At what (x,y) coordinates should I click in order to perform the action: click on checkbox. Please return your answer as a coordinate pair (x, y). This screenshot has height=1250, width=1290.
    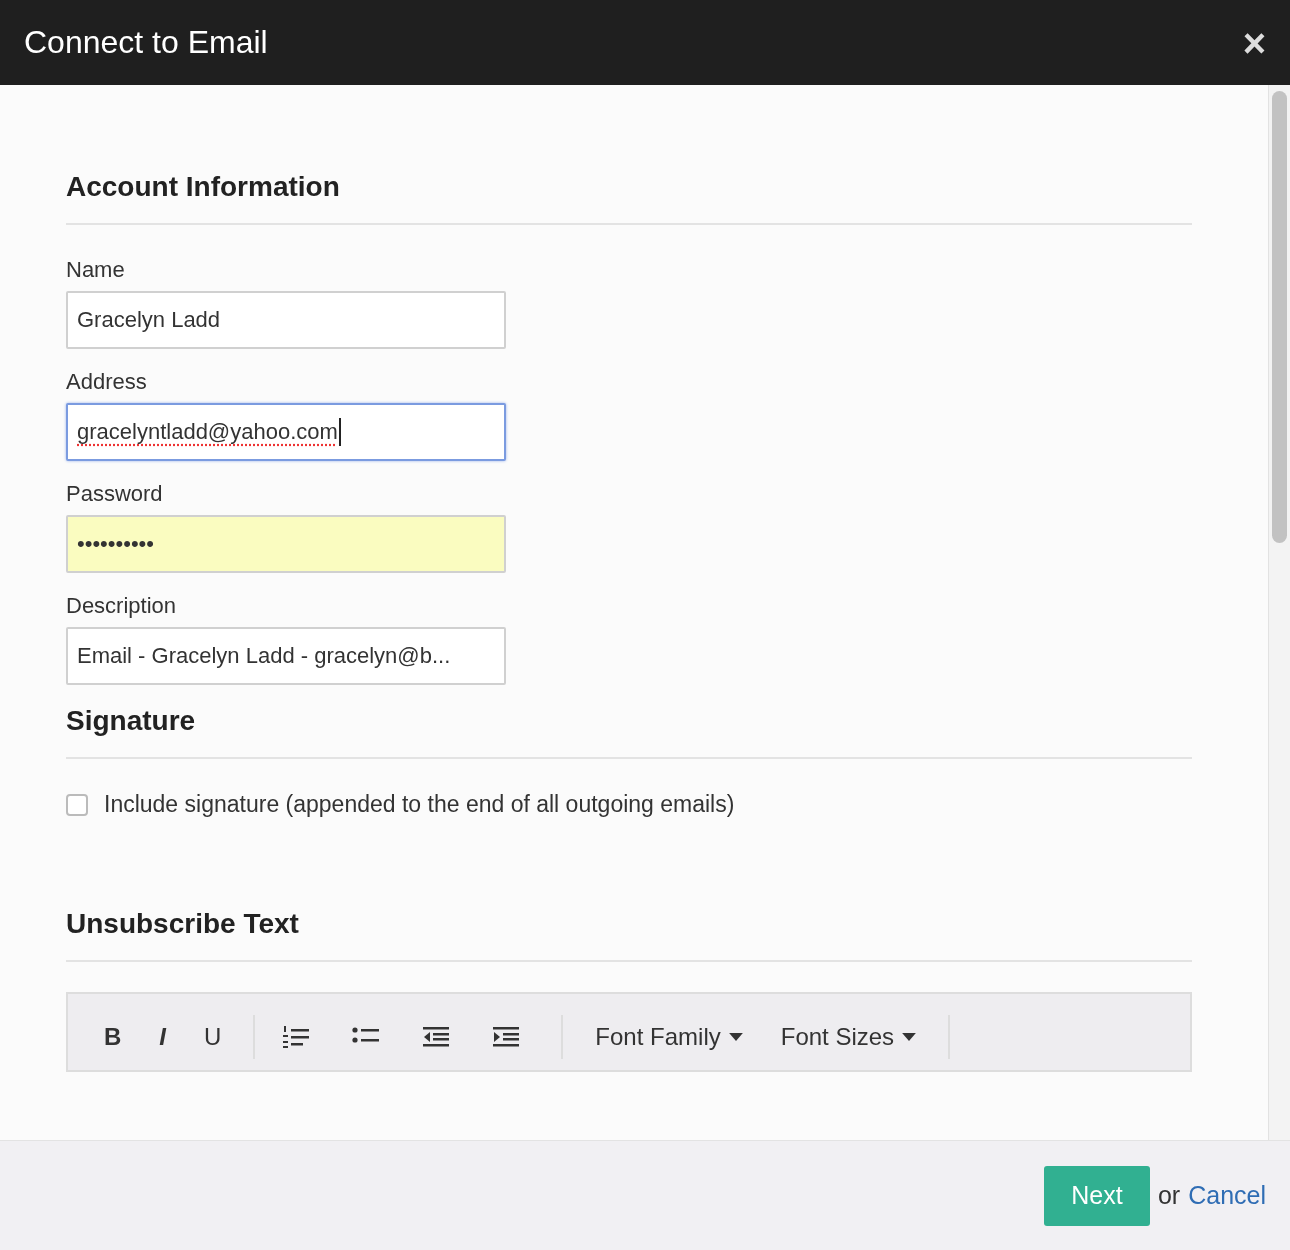
    Looking at the image, I should click on (77, 804).